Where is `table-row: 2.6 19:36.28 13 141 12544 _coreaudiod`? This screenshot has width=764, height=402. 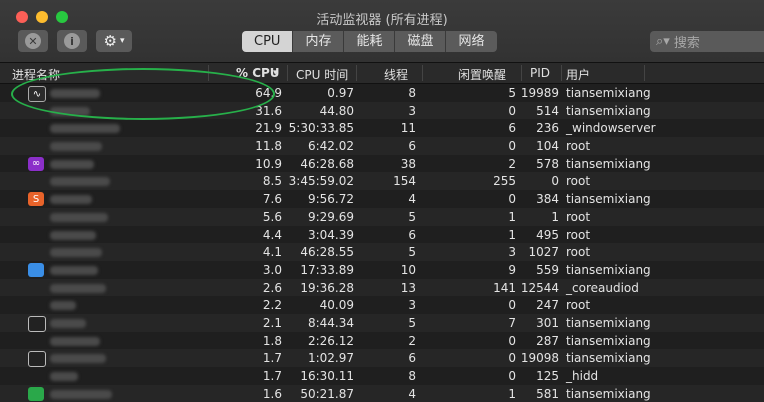 table-row: 2.6 19:36.28 13 141 12544 _coreaudiod is located at coordinates (382, 287).